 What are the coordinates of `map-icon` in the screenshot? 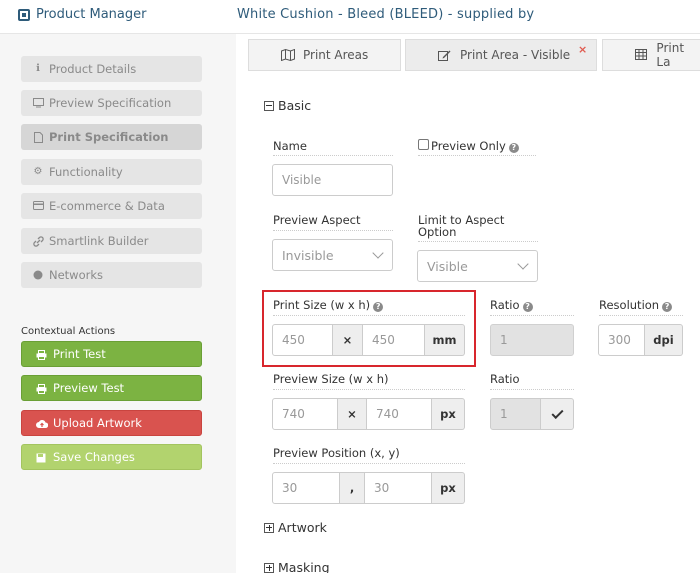 It's located at (288, 55).